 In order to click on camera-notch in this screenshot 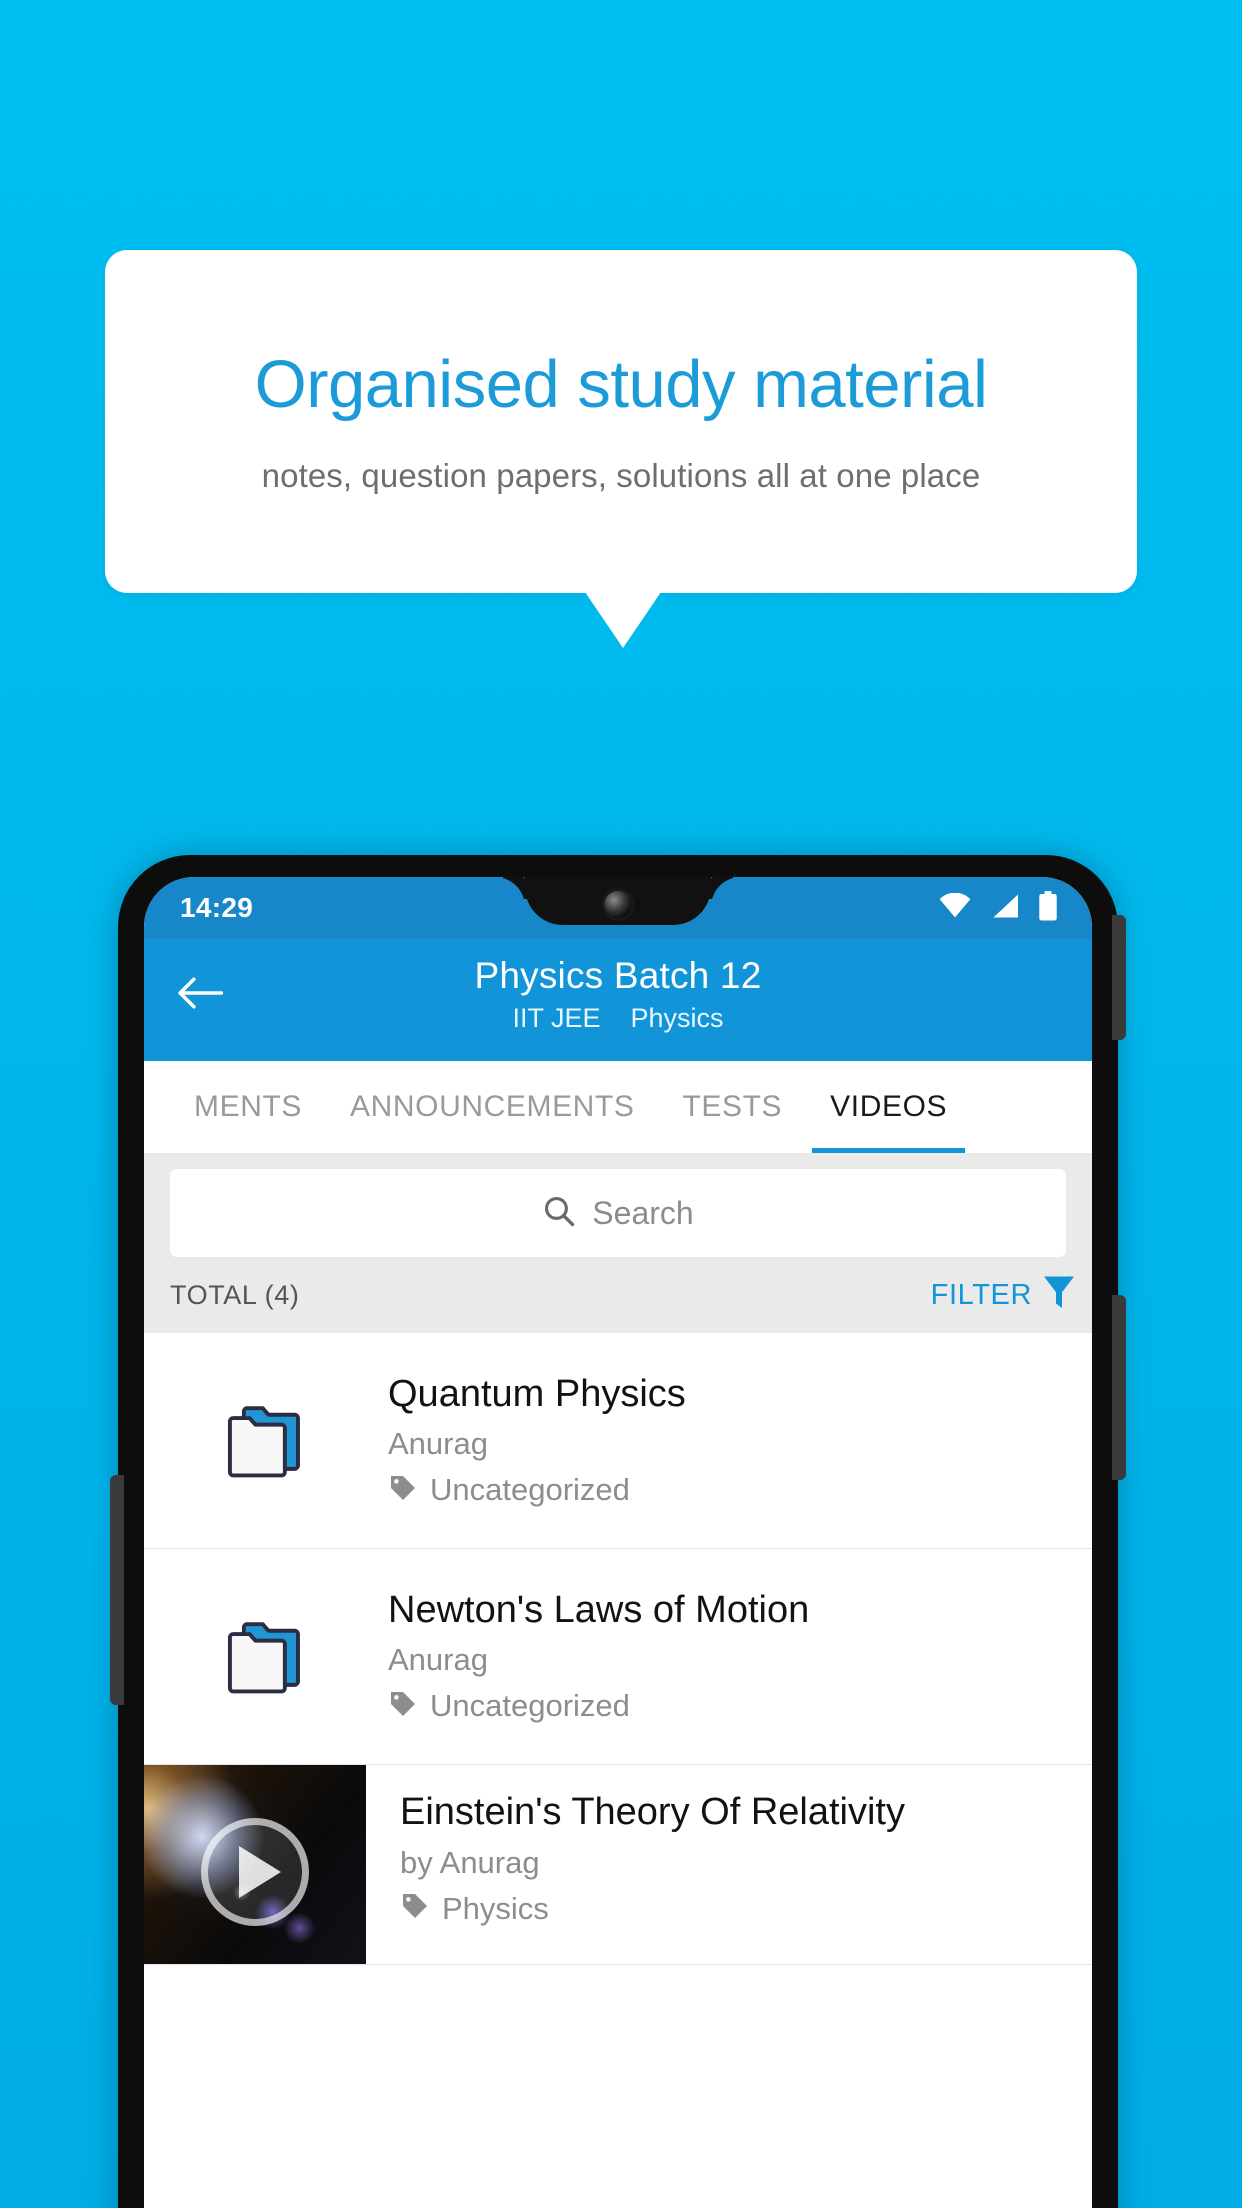, I will do `click(618, 901)`.